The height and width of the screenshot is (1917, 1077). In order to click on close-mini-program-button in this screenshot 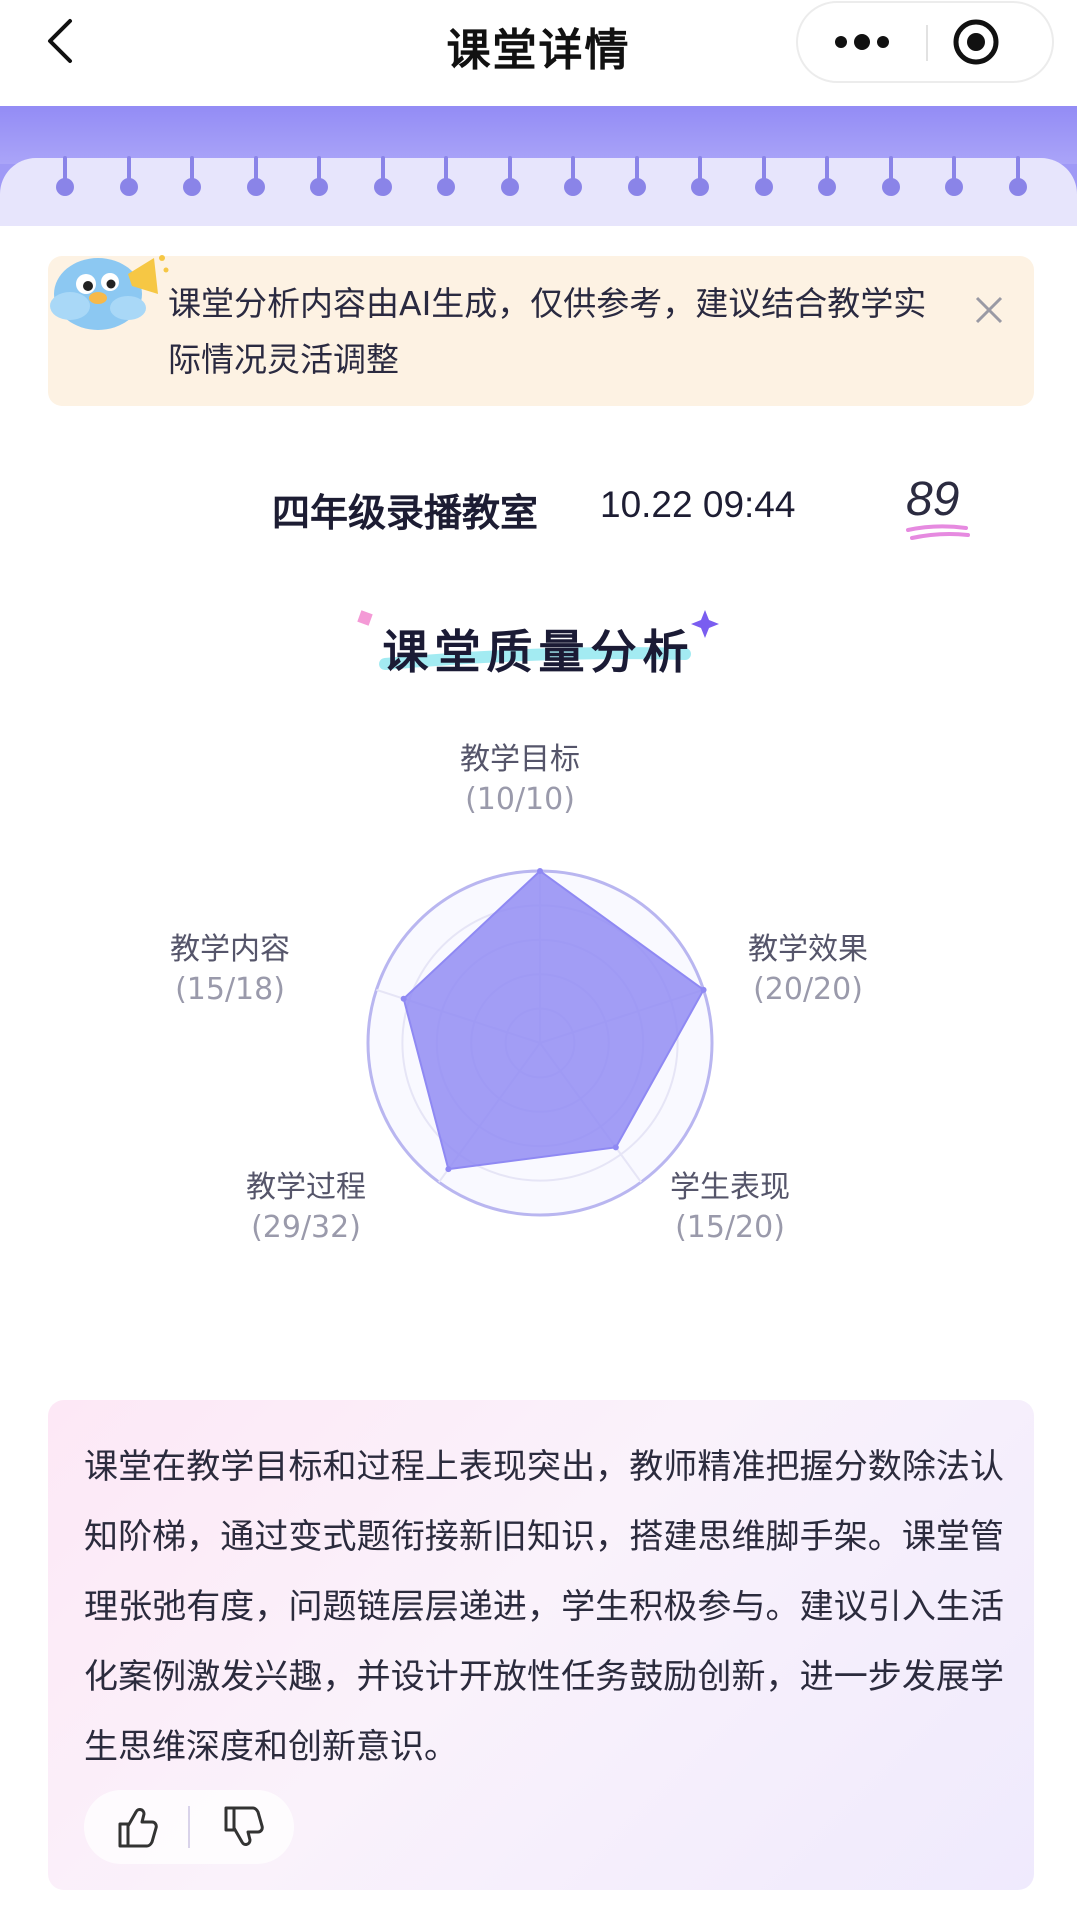, I will do `click(992, 42)`.